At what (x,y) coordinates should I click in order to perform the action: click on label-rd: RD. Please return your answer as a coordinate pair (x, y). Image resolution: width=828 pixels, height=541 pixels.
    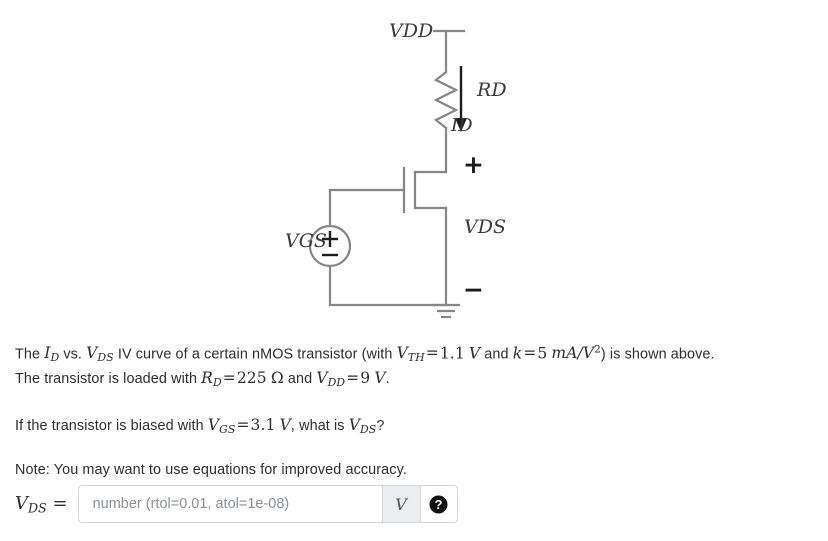
    Looking at the image, I should click on (492, 90).